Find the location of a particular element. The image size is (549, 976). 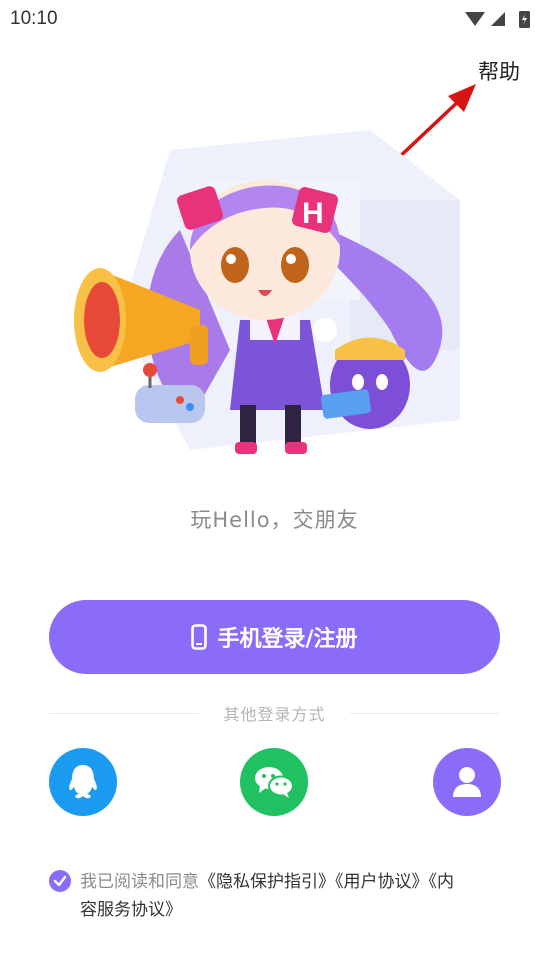

slogan: 玩Hello，交朋友 is located at coordinates (274, 520).